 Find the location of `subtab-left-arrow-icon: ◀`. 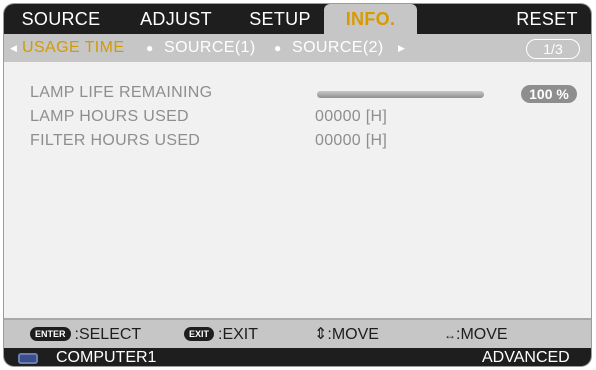

subtab-left-arrow-icon: ◀ is located at coordinates (13, 48).